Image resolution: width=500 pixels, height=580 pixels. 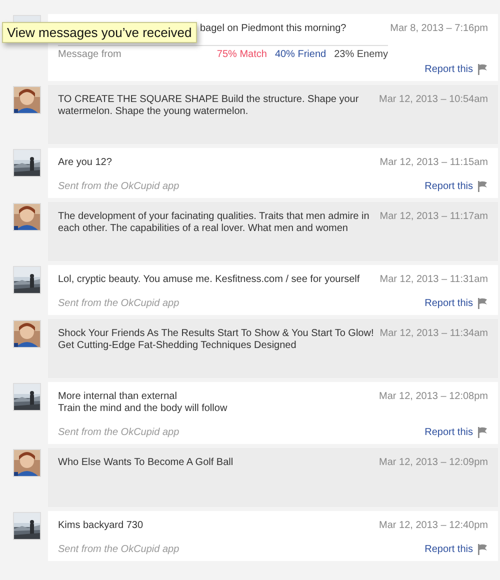 I want to click on message-text: More internal than external Train the mind and the body will follow, so click(x=143, y=403).